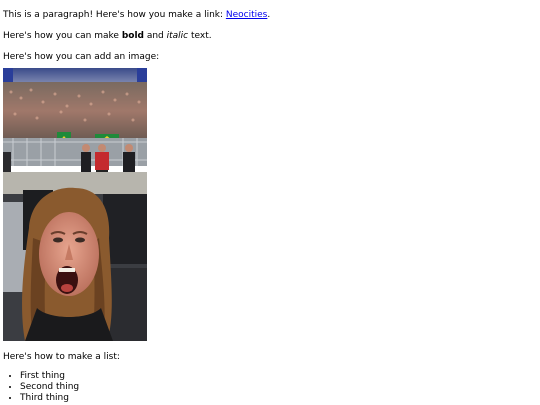 The height and width of the screenshot is (405, 540). I want to click on format-suffix: text., so click(200, 36).